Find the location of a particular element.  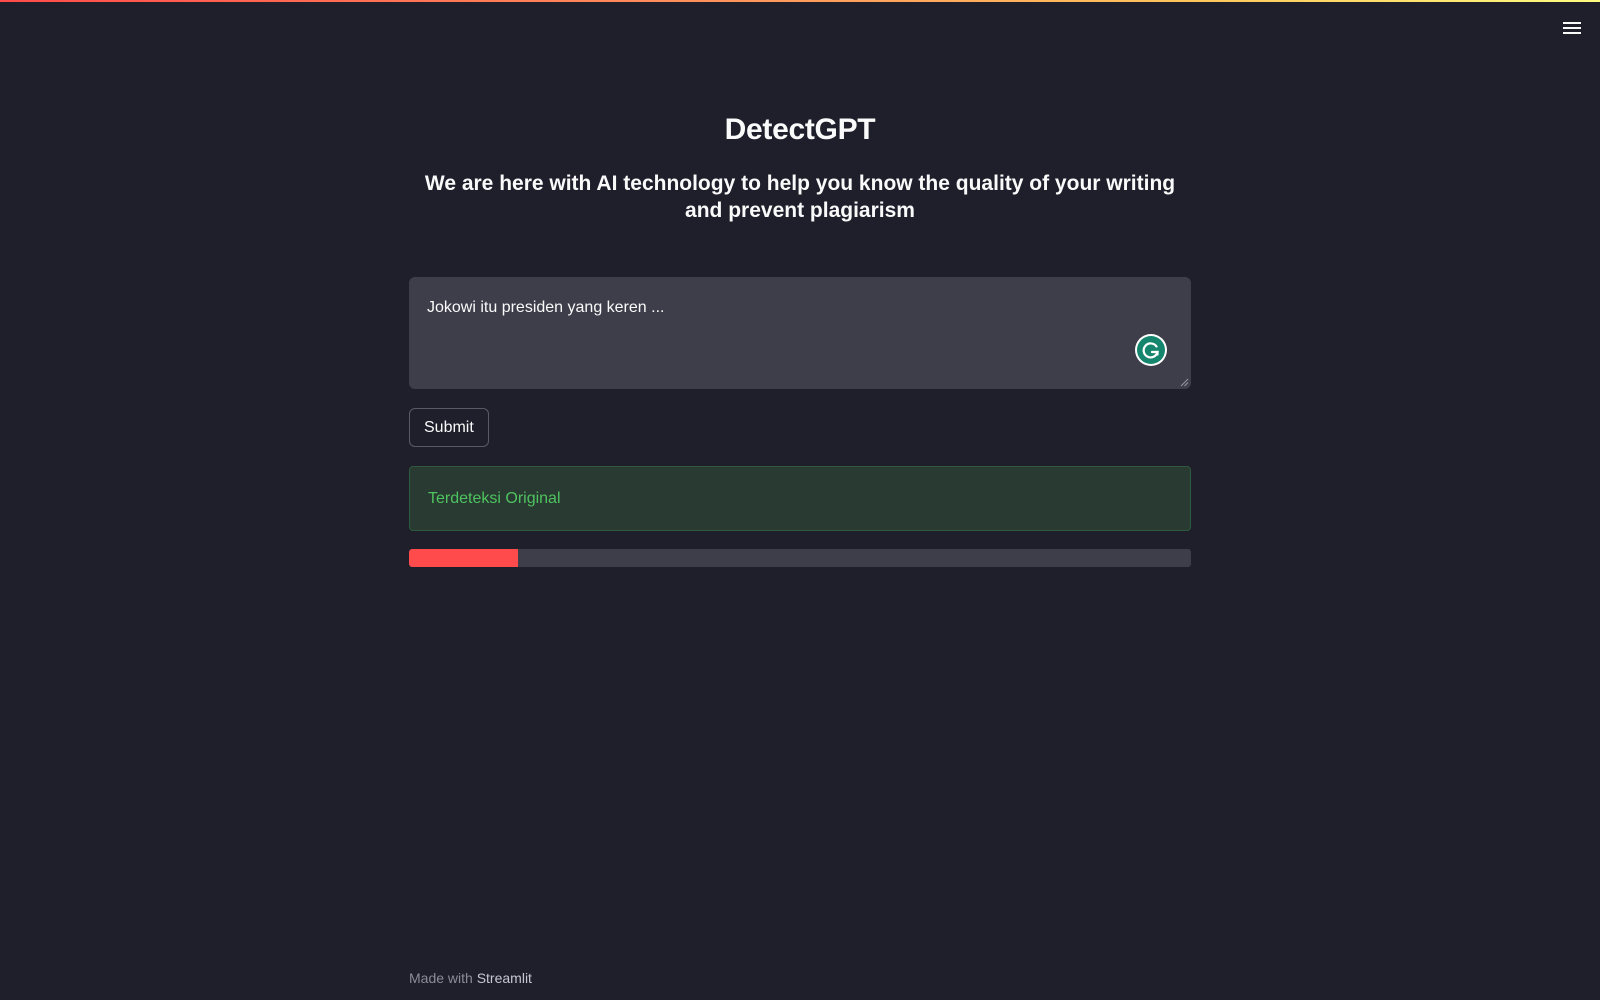

streamlit-link: Streamlit is located at coordinates (504, 978).